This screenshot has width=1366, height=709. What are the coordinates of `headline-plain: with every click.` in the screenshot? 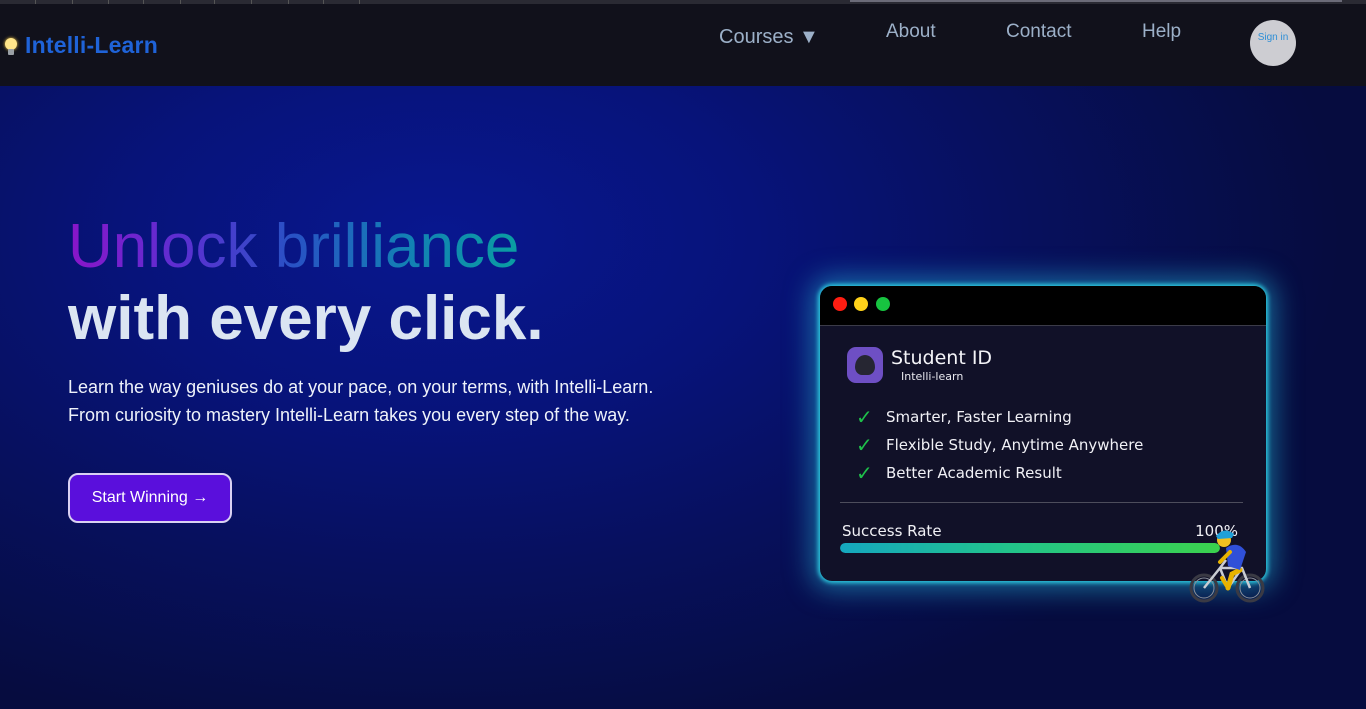 It's located at (306, 318).